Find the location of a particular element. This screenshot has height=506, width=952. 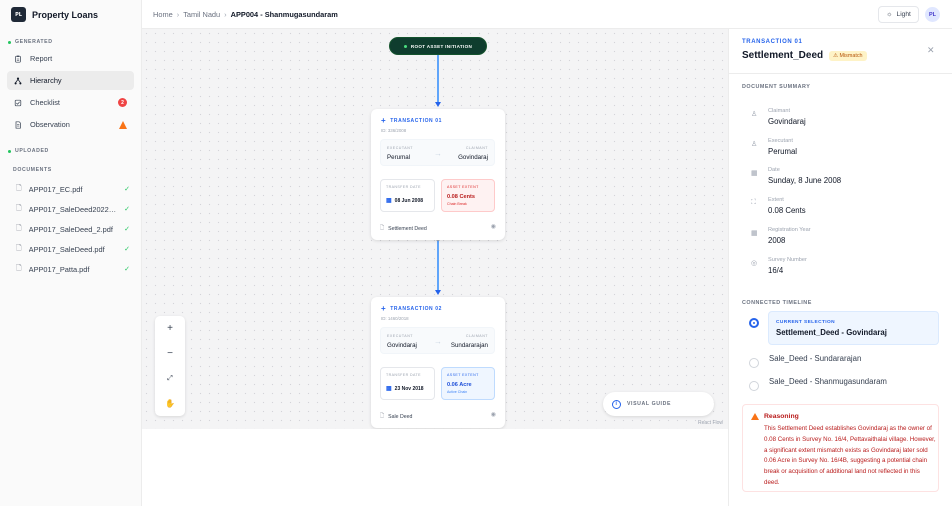

asset-extent-box: ASSET EXTENT 0.08 Cents Chain Break is located at coordinates (468, 195).